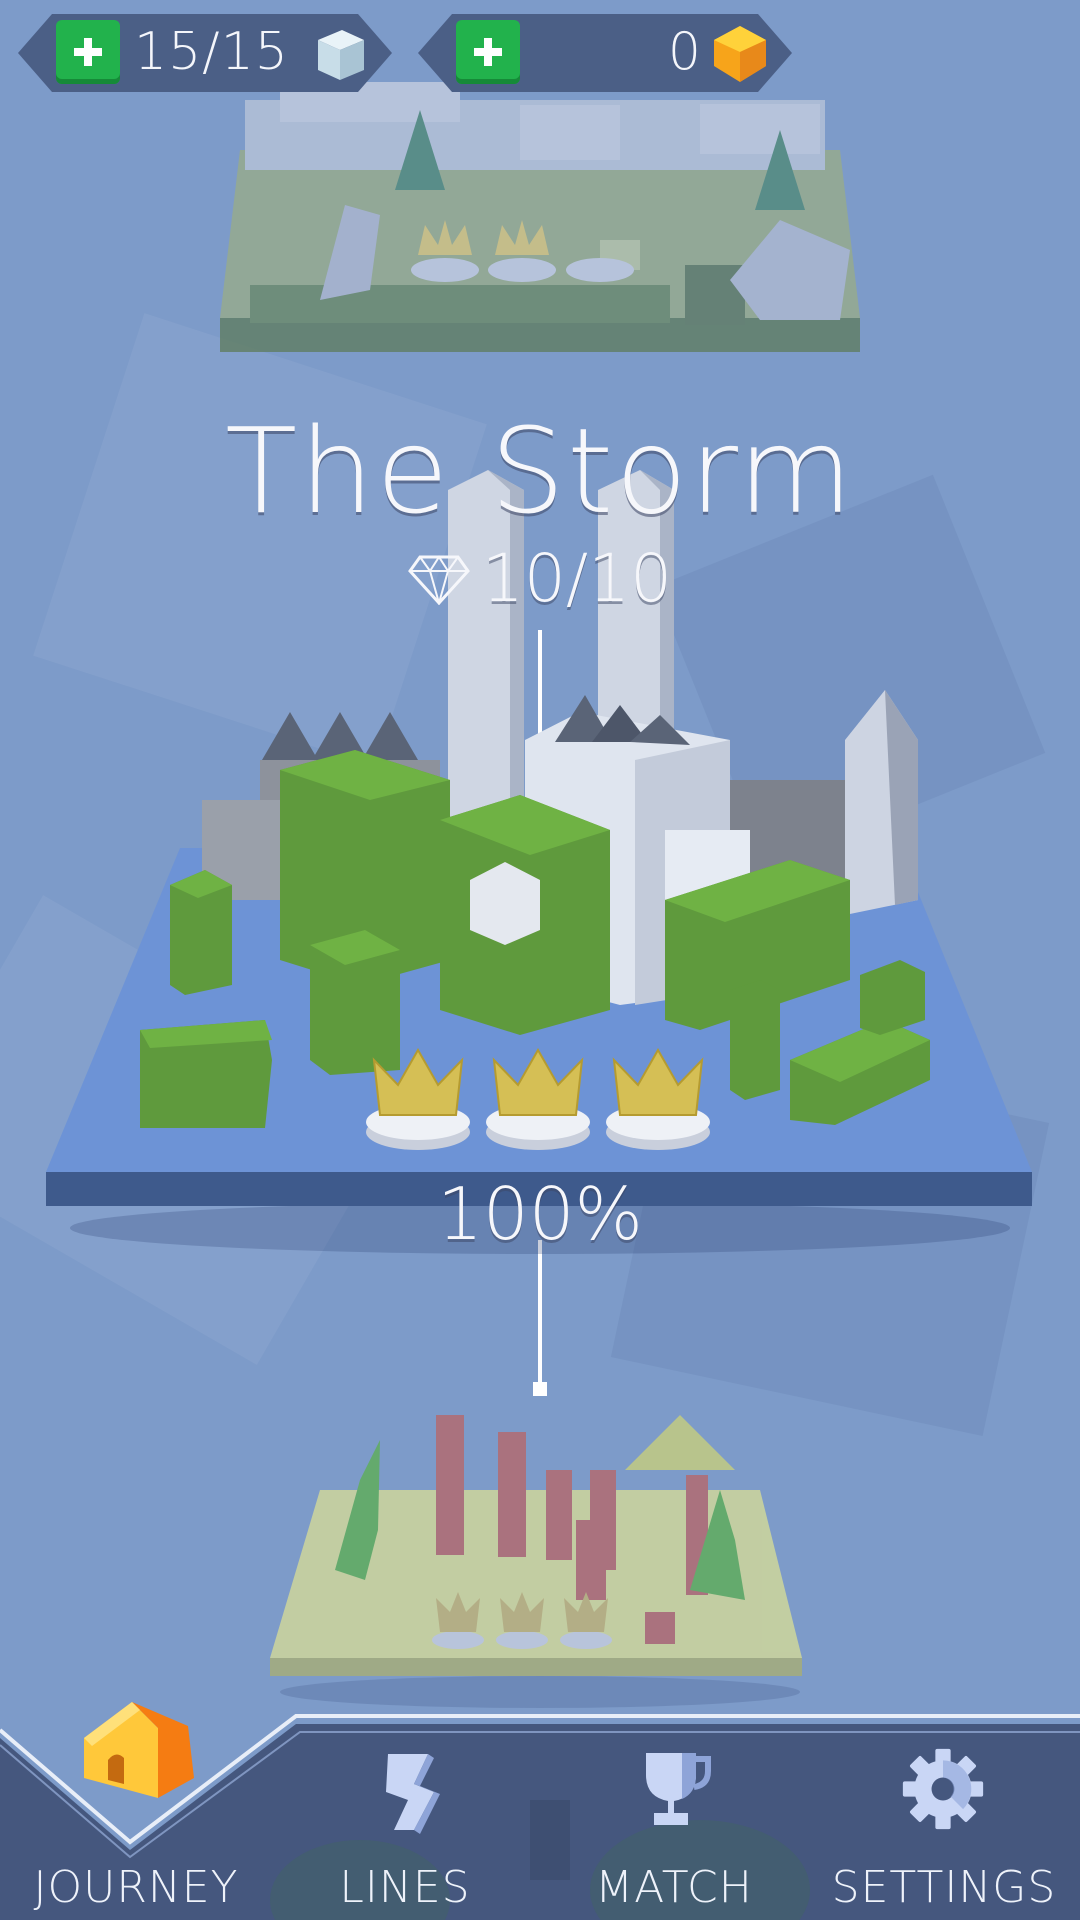 The height and width of the screenshot is (1920, 1080). I want to click on nav-label-journey: JOURNEY, so click(136, 1887).